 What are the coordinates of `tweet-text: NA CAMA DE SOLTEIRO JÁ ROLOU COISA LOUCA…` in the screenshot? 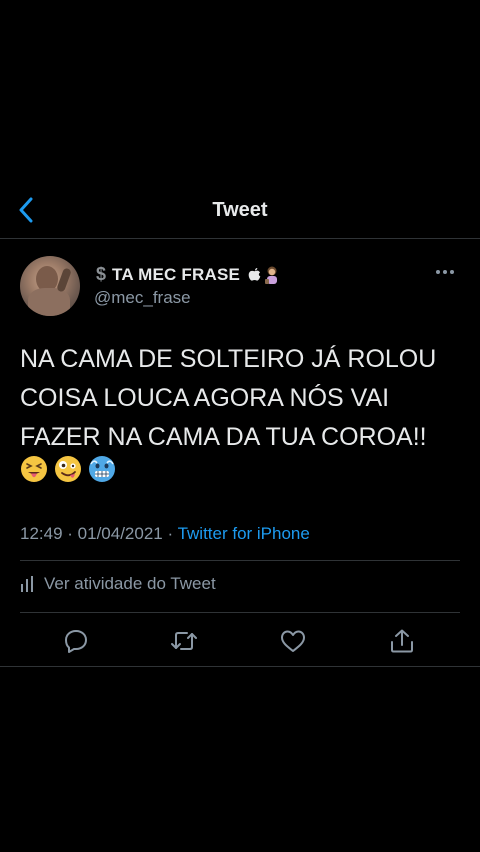 It's located at (240, 398).